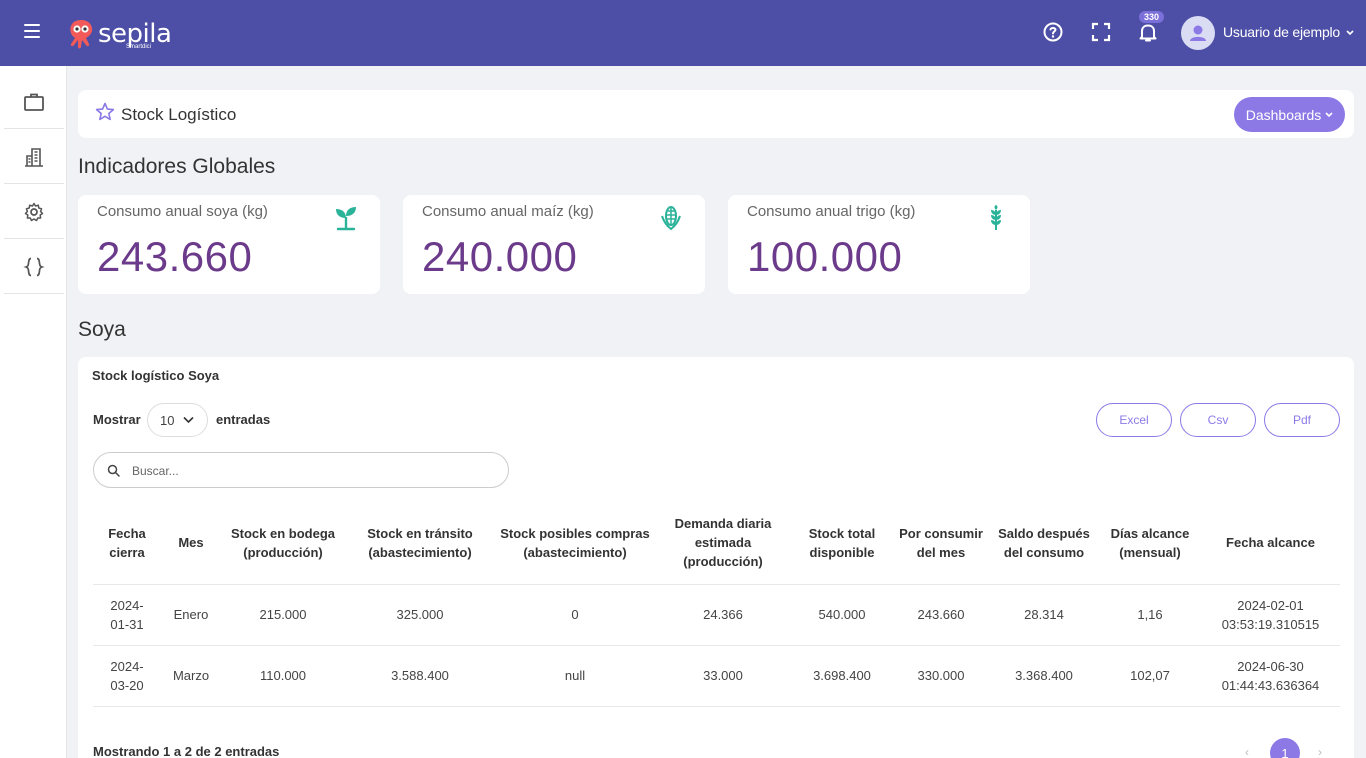 This screenshot has height=758, width=1366. What do you see at coordinates (420, 615) in the screenshot?
I see `table-cell: 325.000` at bounding box center [420, 615].